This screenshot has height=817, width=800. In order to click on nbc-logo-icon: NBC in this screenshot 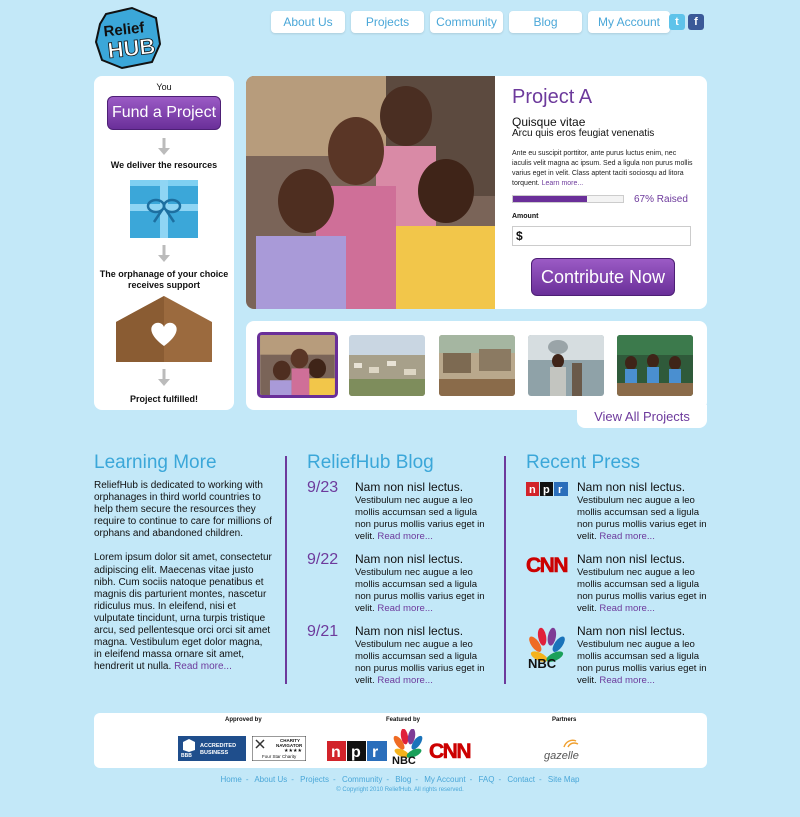, I will do `click(546, 648)`.